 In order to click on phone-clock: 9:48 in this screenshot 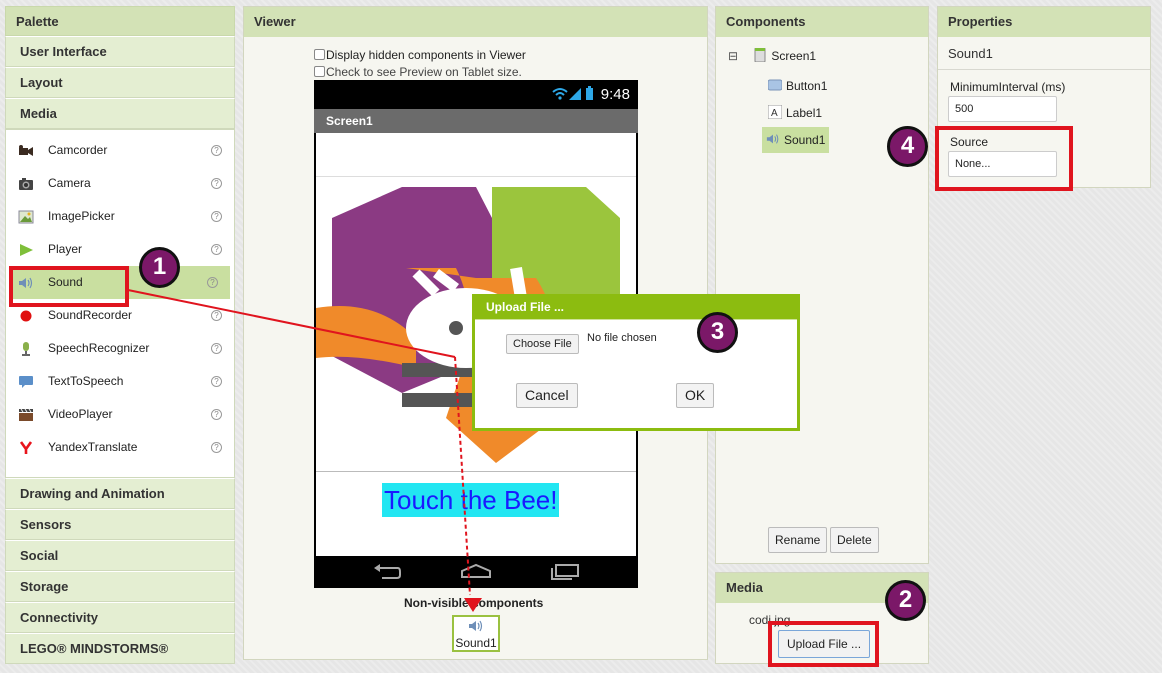, I will do `click(615, 94)`.